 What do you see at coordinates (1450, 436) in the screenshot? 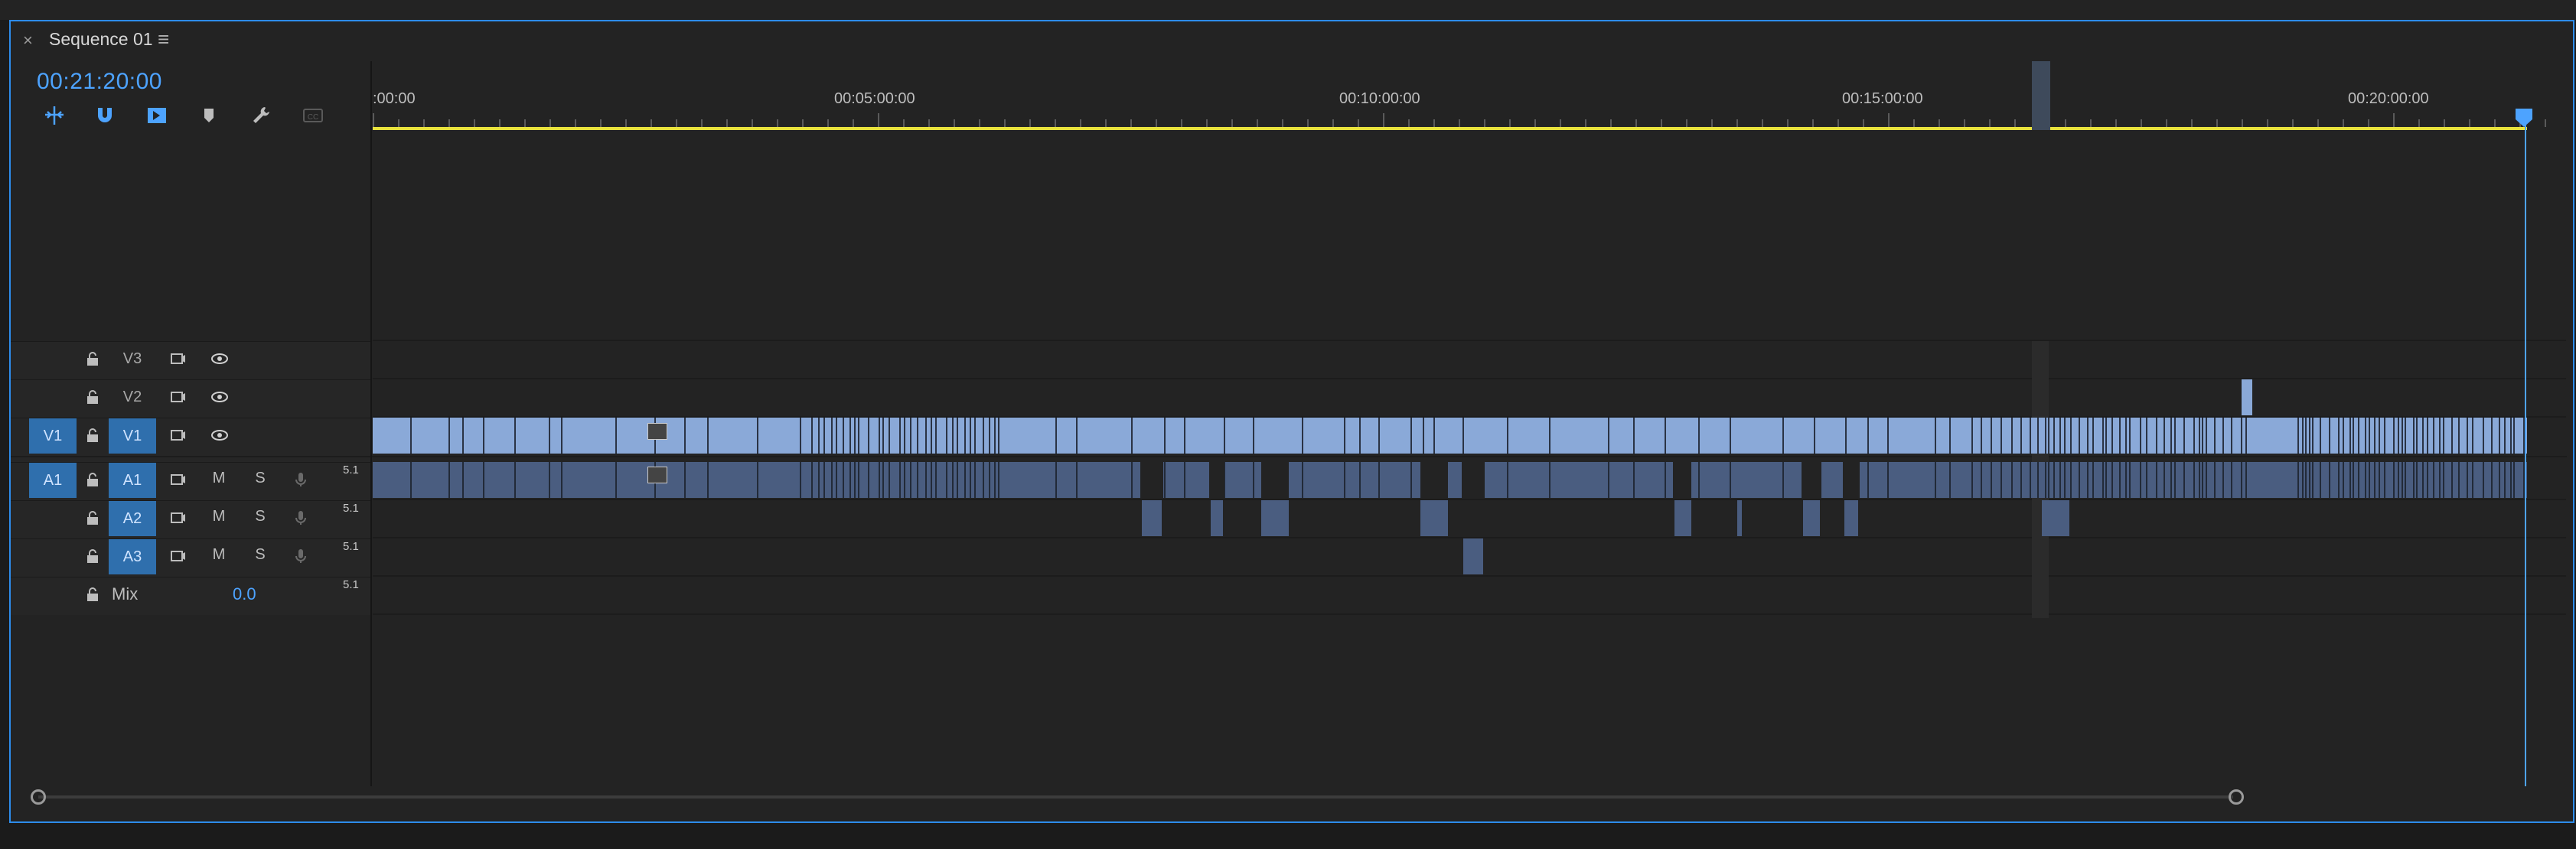
I see `video-clip-v1` at bounding box center [1450, 436].